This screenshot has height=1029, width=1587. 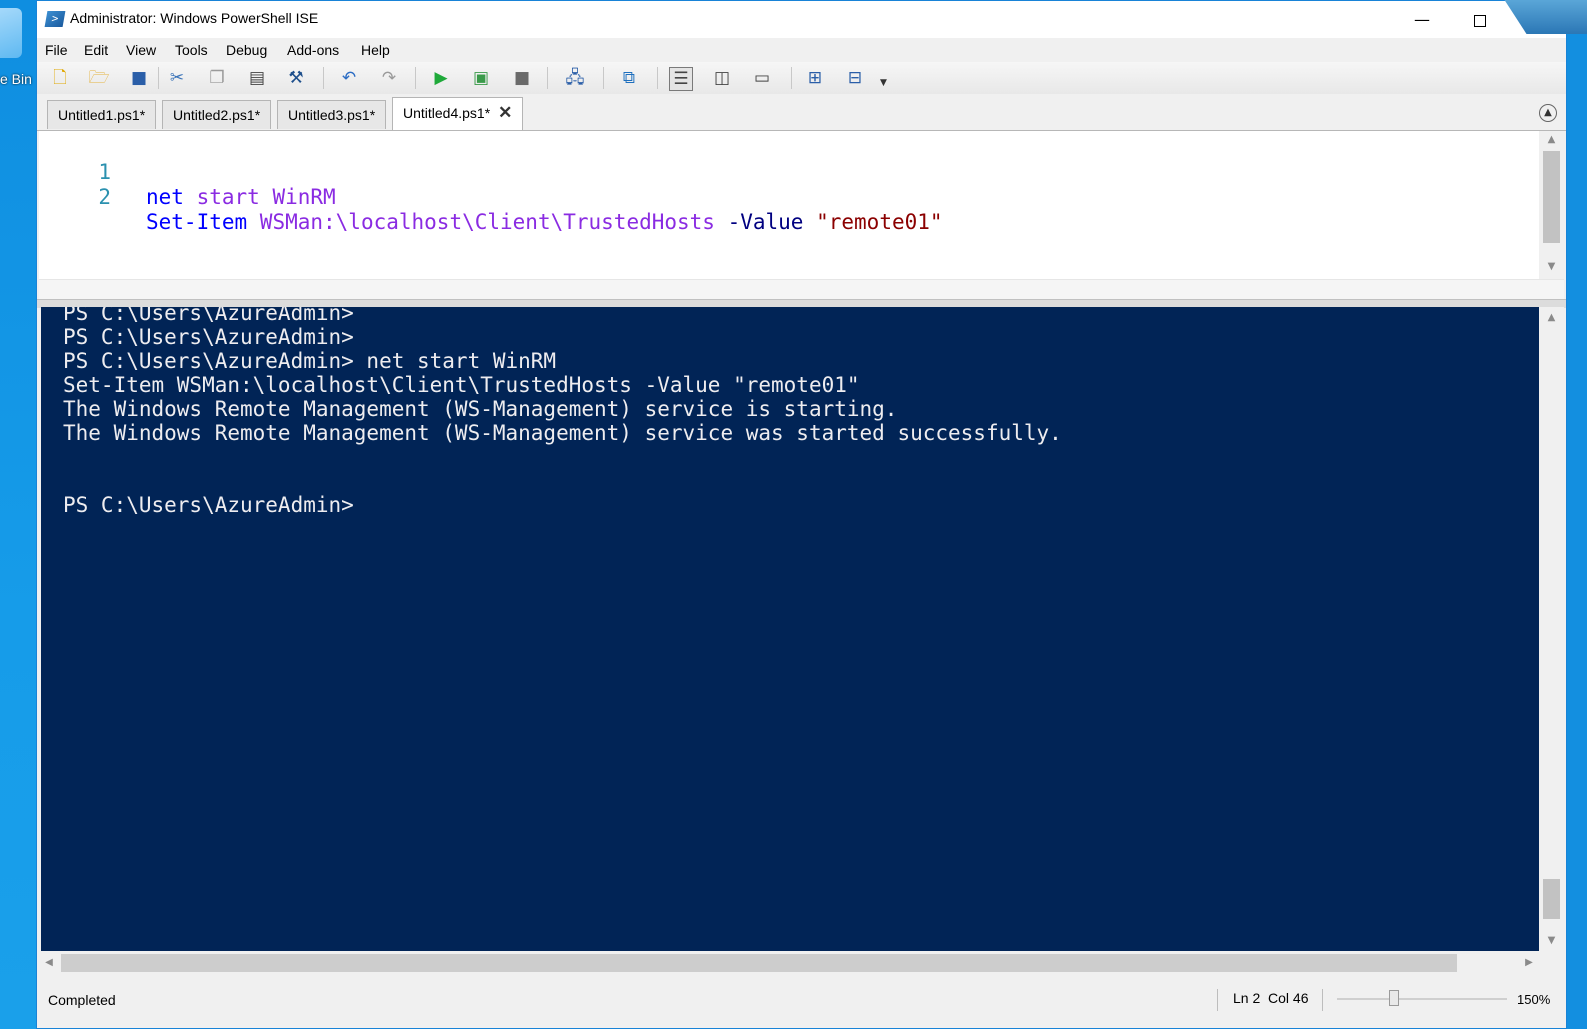 I want to click on tab-label: Untitled3.ps1*, so click(x=332, y=115).